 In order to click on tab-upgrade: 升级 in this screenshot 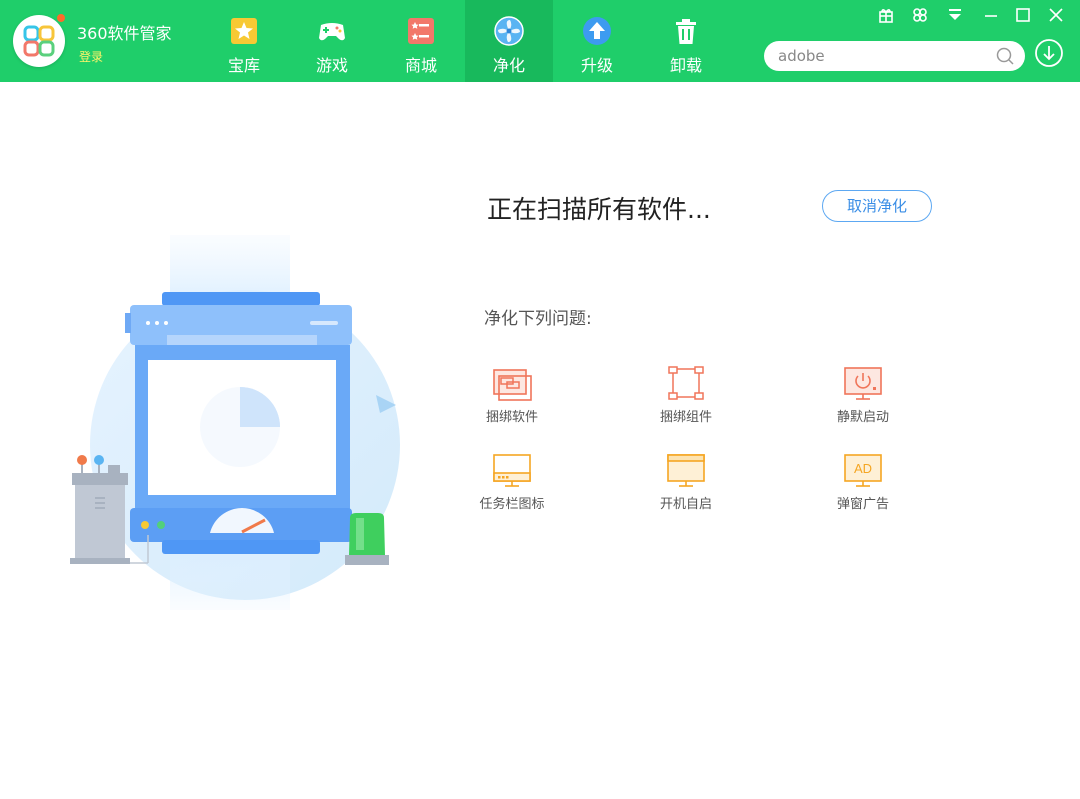, I will do `click(597, 41)`.